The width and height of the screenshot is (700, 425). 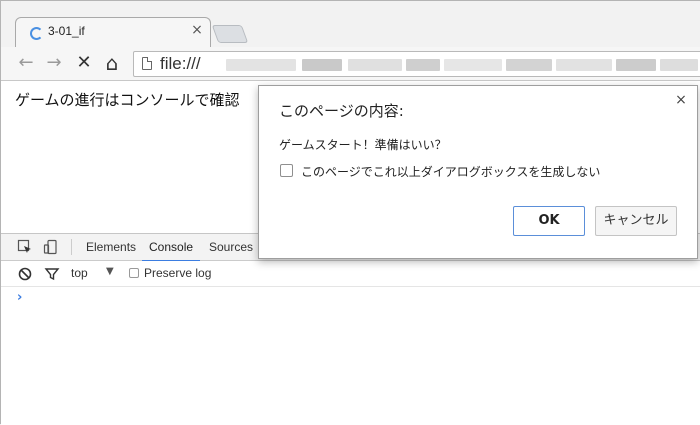 I want to click on inspect-element-icon, so click(x=25, y=247).